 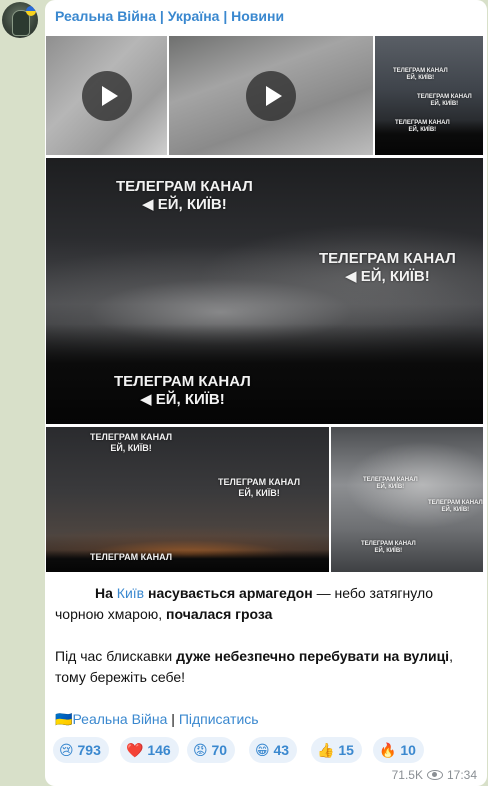 What do you see at coordinates (169, 16) in the screenshot?
I see `channel-title: Реальна Війна | Україна | Новини` at bounding box center [169, 16].